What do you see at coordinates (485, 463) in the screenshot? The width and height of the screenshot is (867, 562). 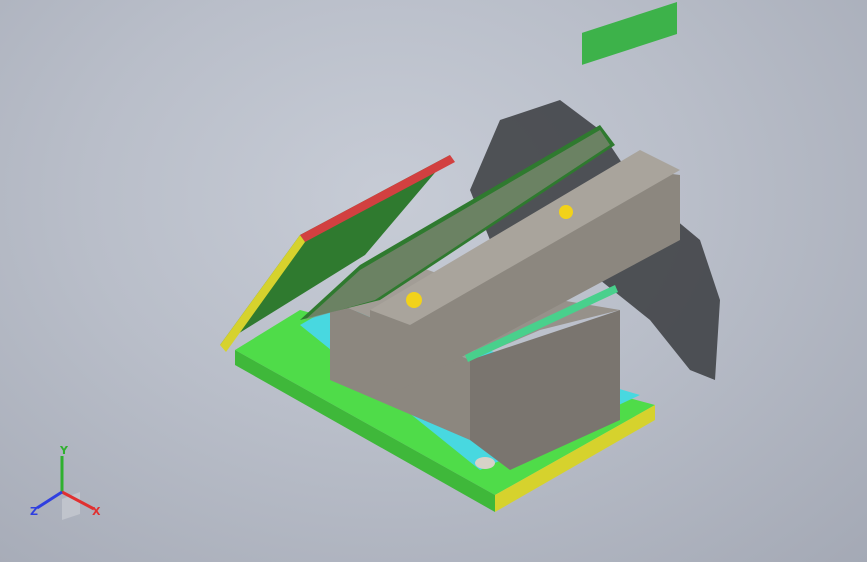 I see `cylinder-post` at bounding box center [485, 463].